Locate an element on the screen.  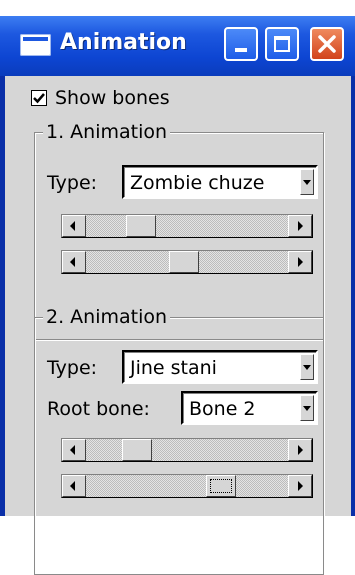
minimize-icon is located at coordinates (241, 50).